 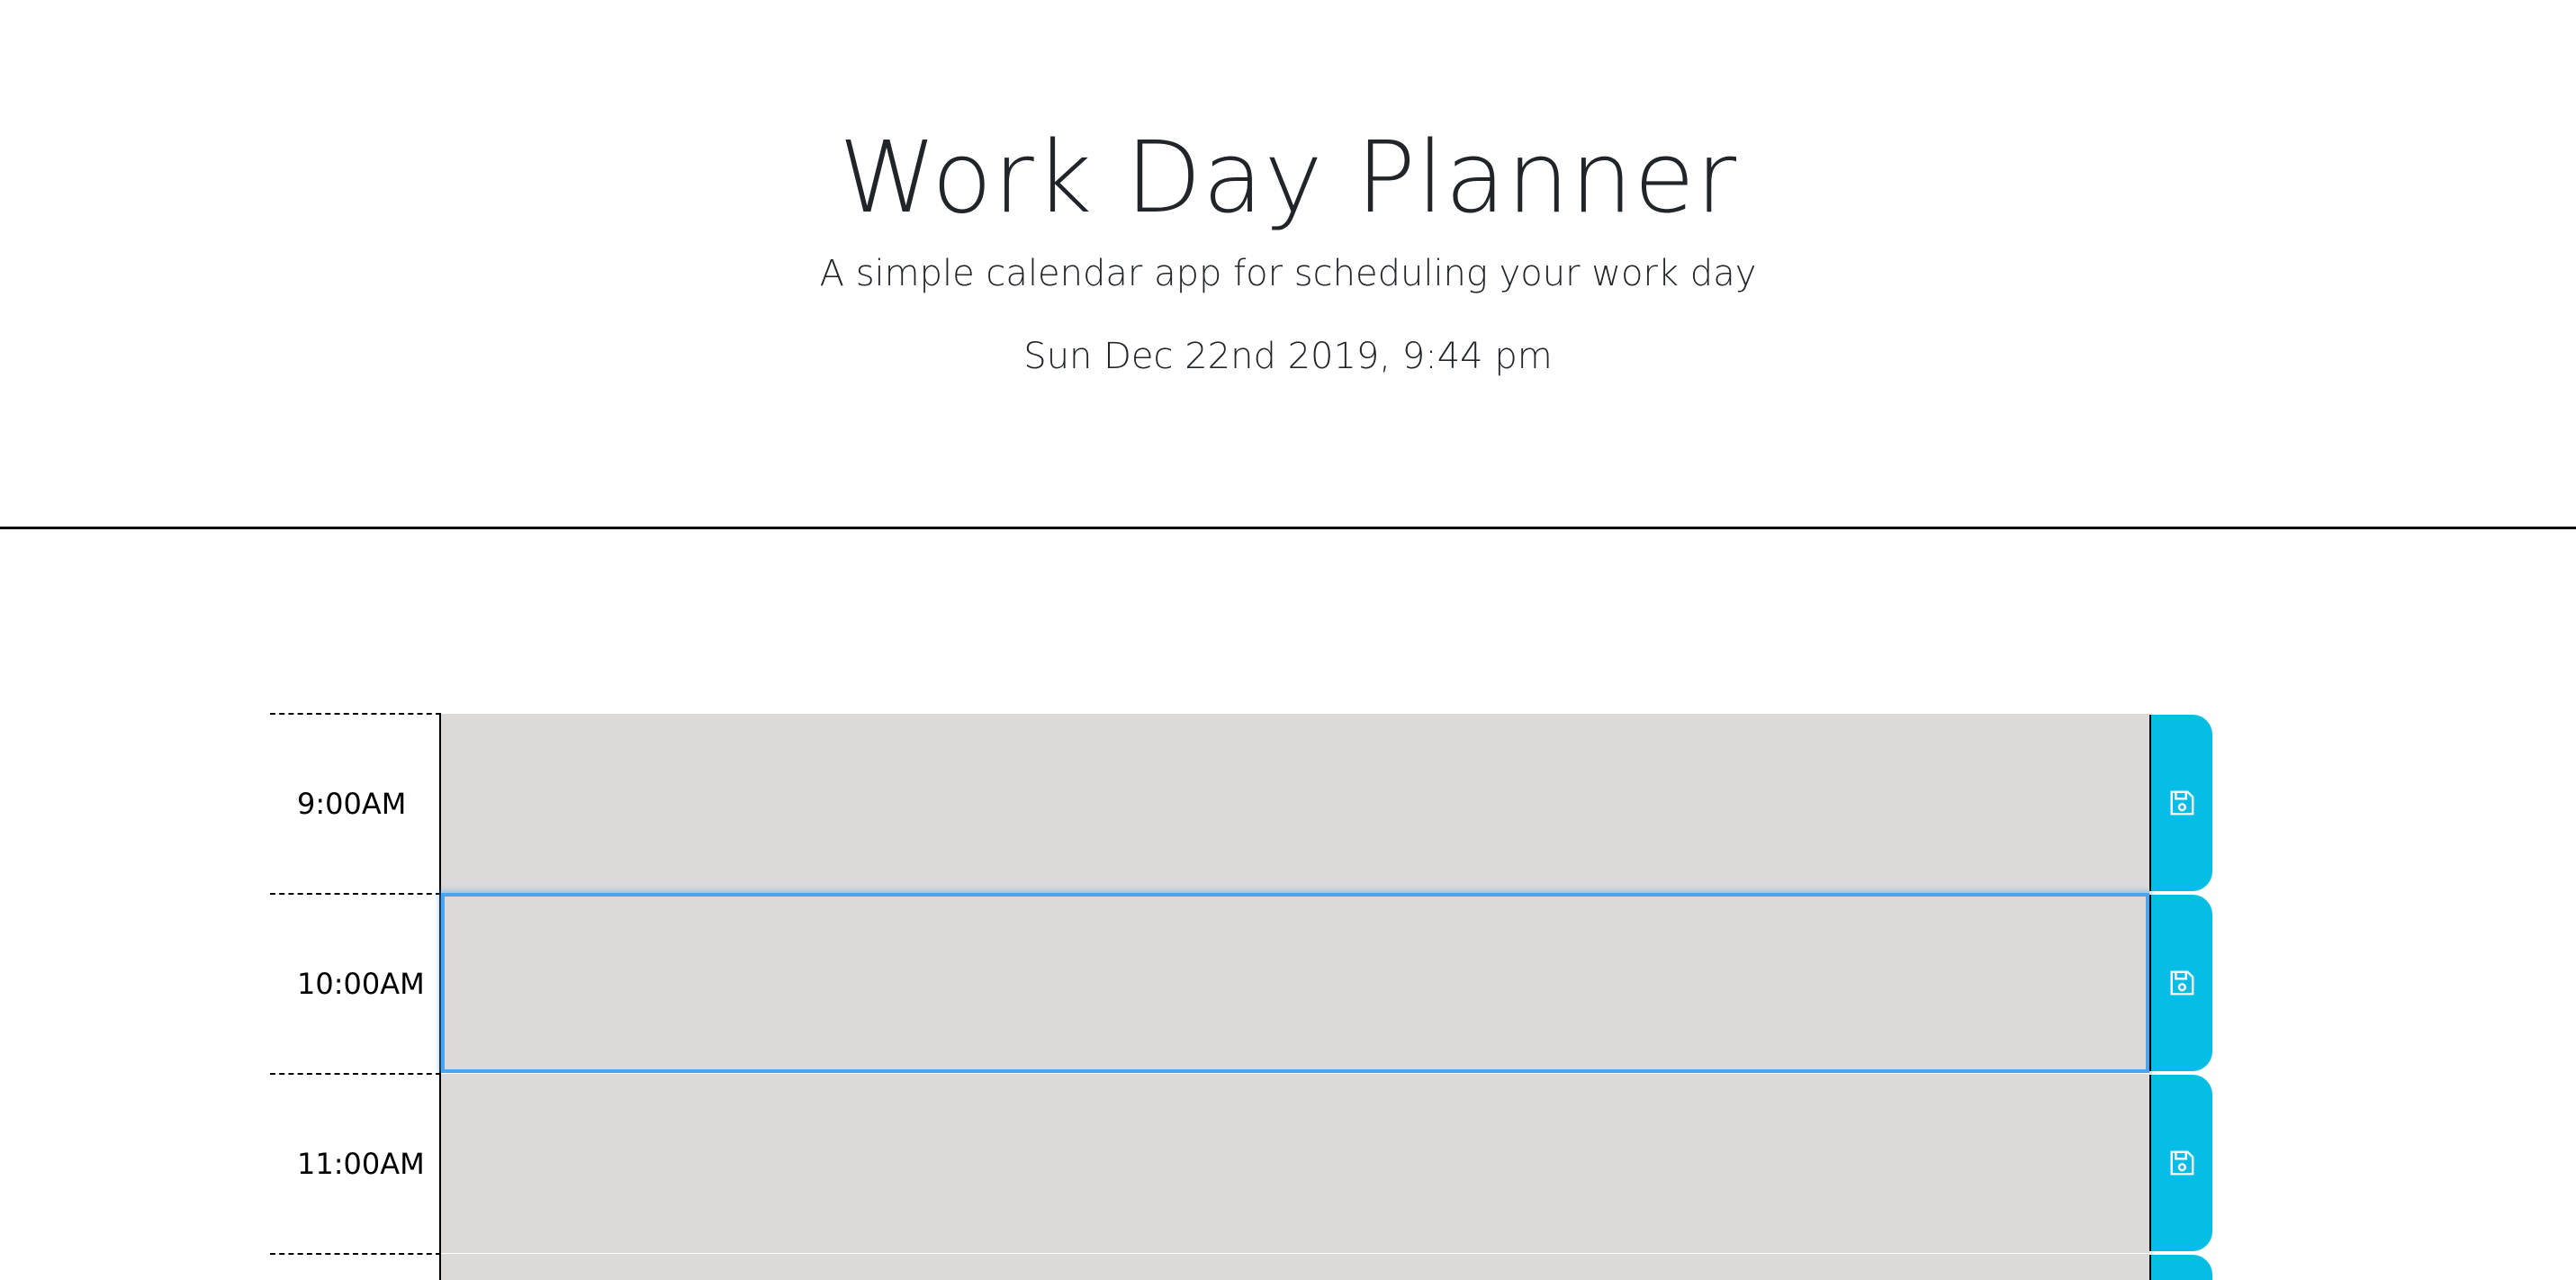 I want to click on time-block-12pm, so click(x=1241, y=1266).